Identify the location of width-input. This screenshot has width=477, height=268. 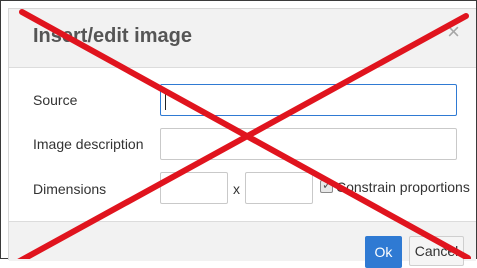
(194, 188).